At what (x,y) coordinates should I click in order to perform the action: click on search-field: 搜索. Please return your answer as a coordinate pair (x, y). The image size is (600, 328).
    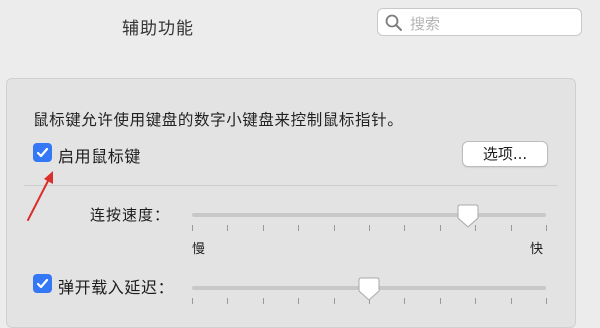
    Looking at the image, I should click on (479, 22).